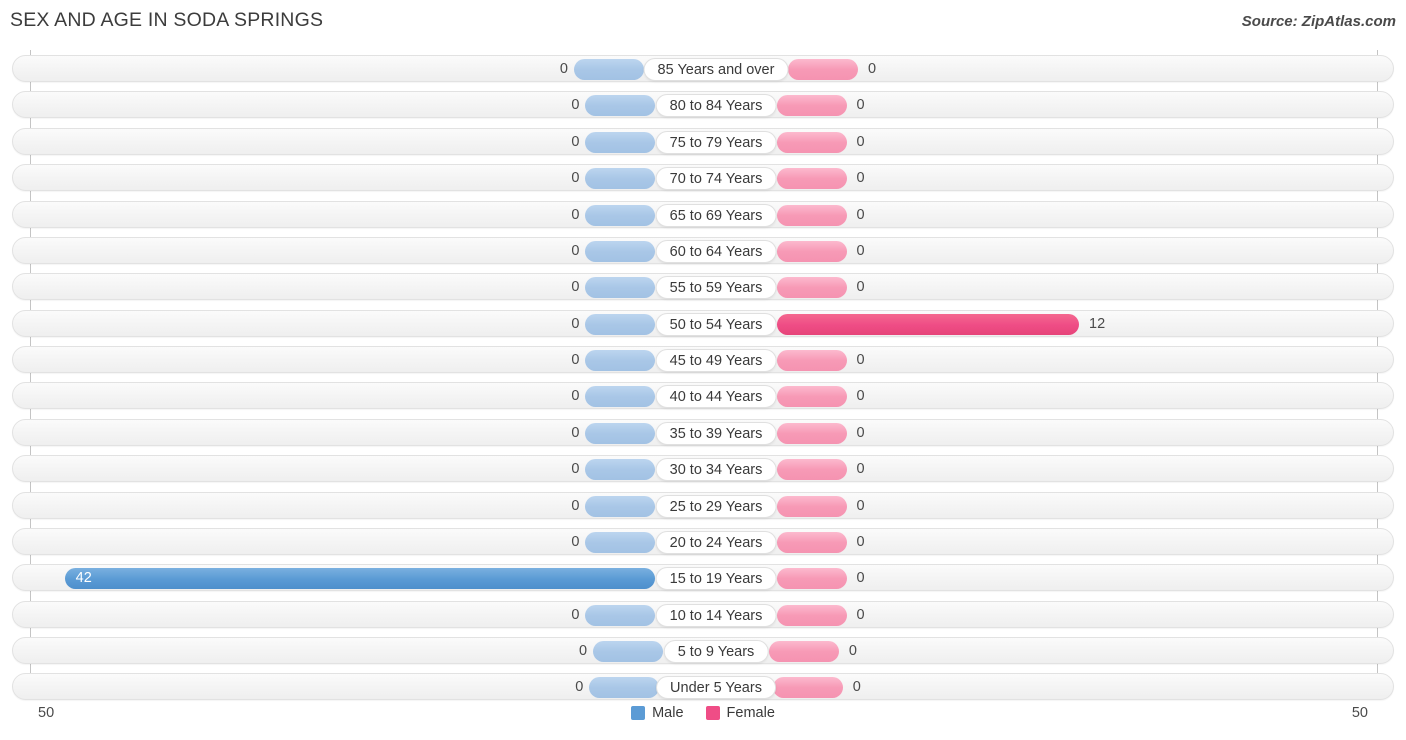  Describe the element at coordinates (716, 470) in the screenshot. I see `age-group-label: 30 to 34 Years` at that location.